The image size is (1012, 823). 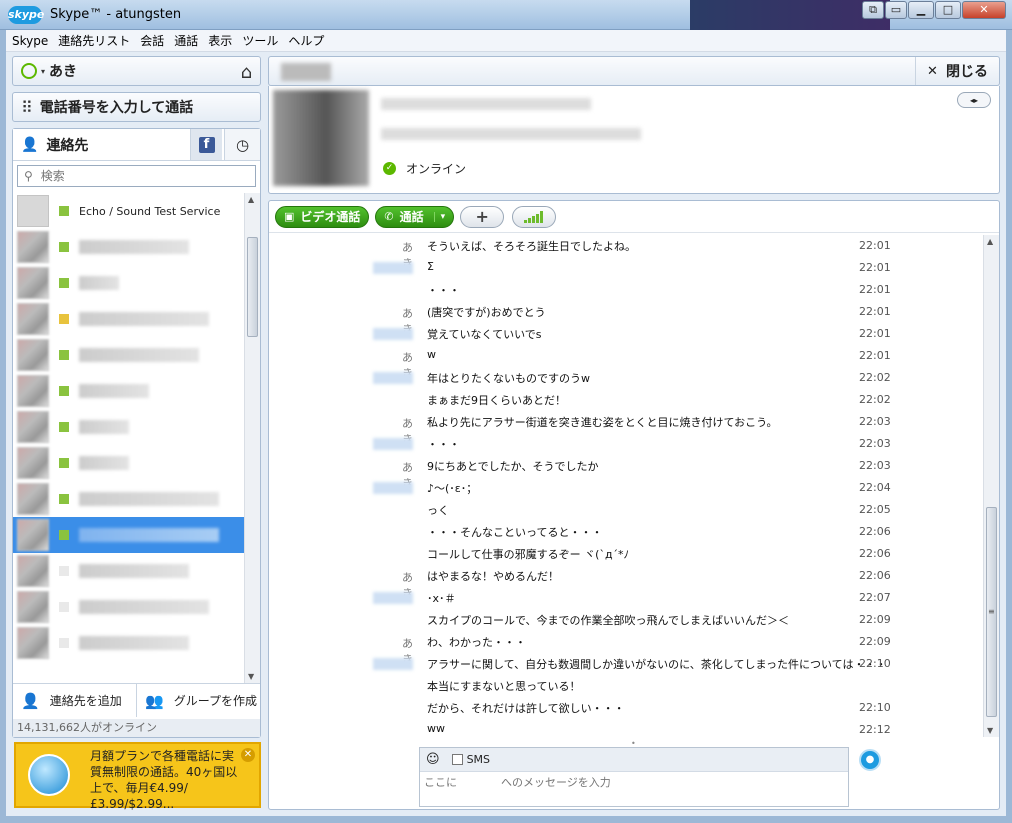 What do you see at coordinates (626, 510) in the screenshot?
I see `message-row: っく 22:05` at bounding box center [626, 510].